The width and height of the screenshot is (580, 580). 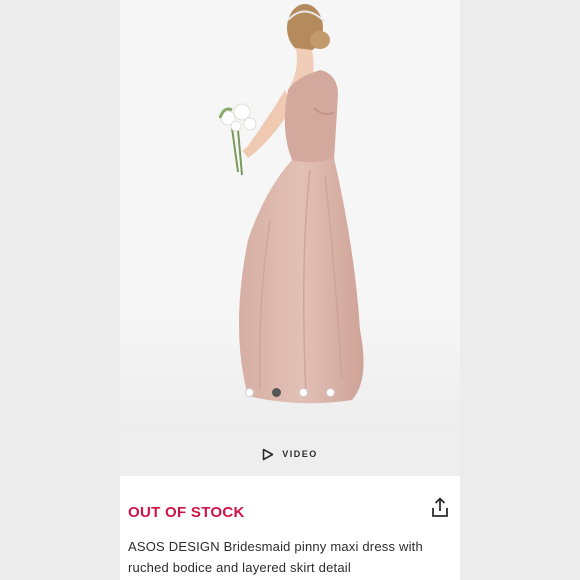 I want to click on share-icon, so click(x=440, y=508).